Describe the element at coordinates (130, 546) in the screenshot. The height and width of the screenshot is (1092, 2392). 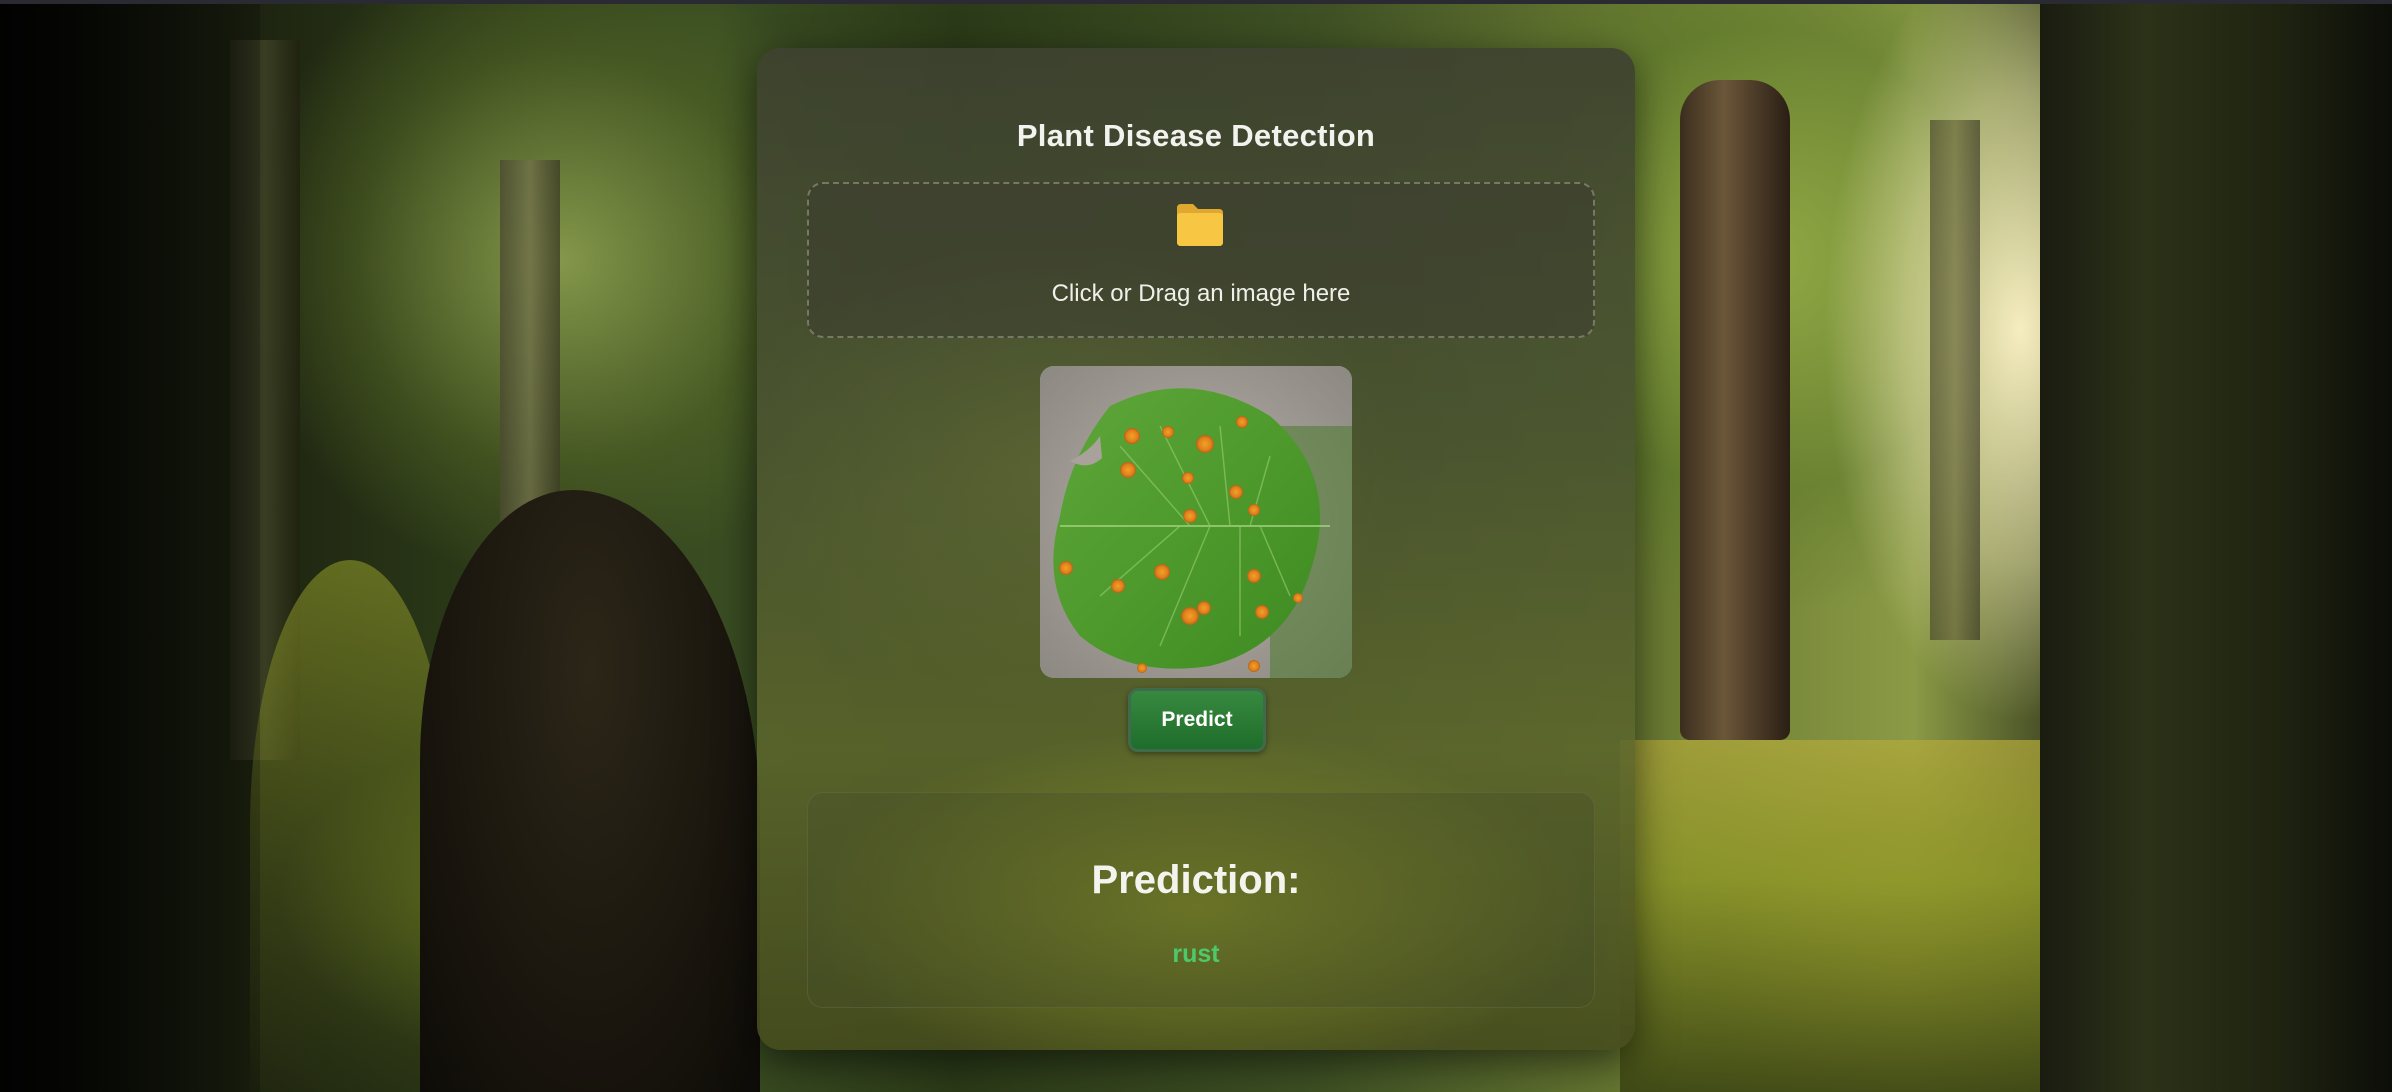
I see `shadow-overlay` at that location.